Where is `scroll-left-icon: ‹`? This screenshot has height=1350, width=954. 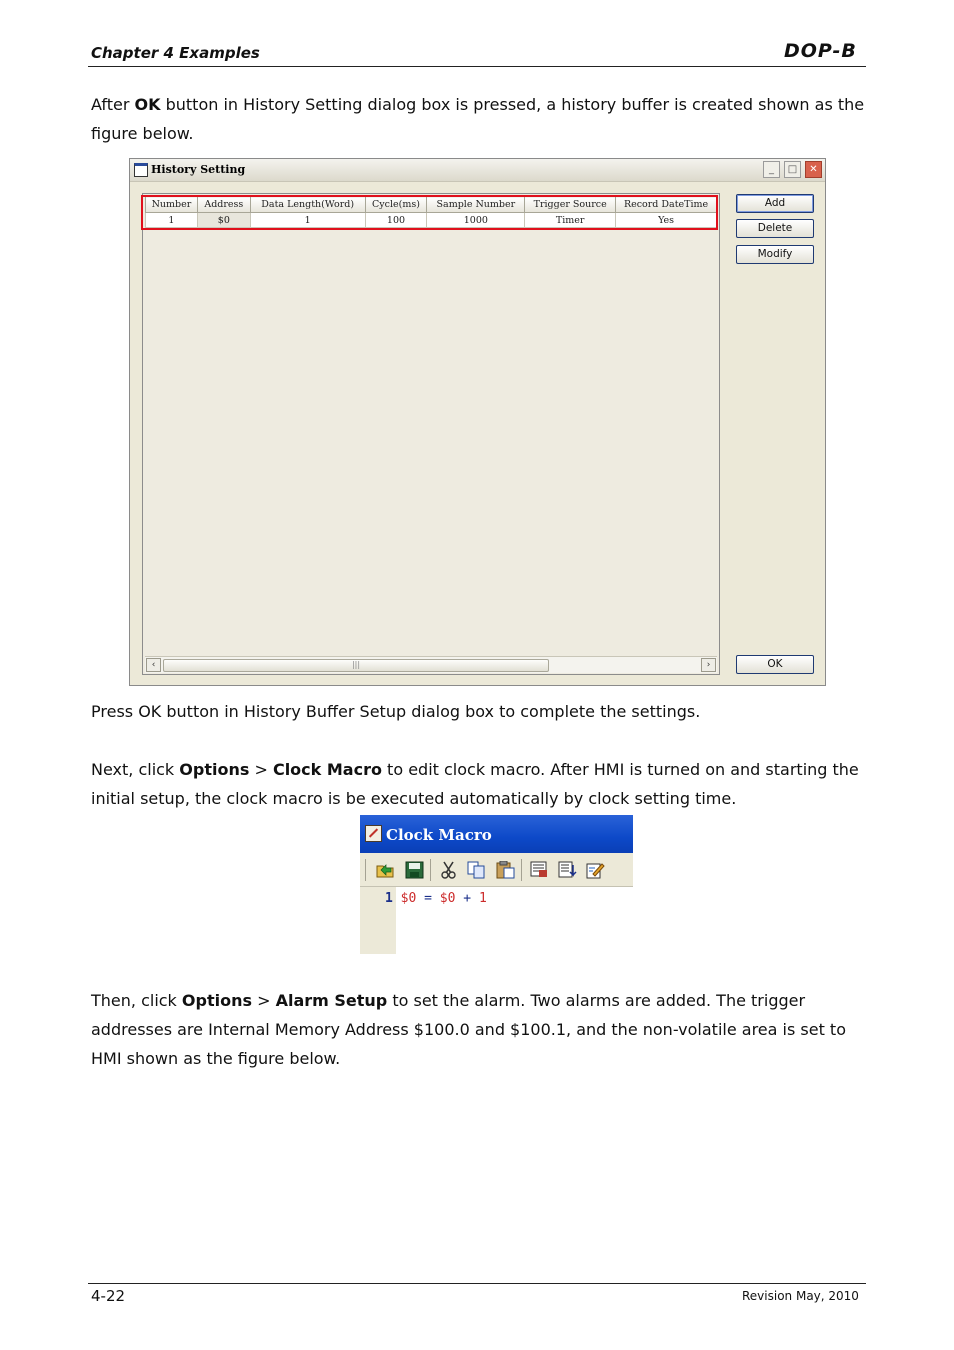 scroll-left-icon: ‹ is located at coordinates (153, 665).